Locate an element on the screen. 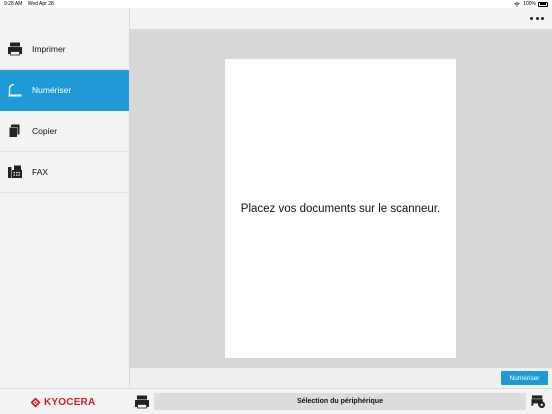  kyocera-logo: KYOCERA is located at coordinates (62, 402).